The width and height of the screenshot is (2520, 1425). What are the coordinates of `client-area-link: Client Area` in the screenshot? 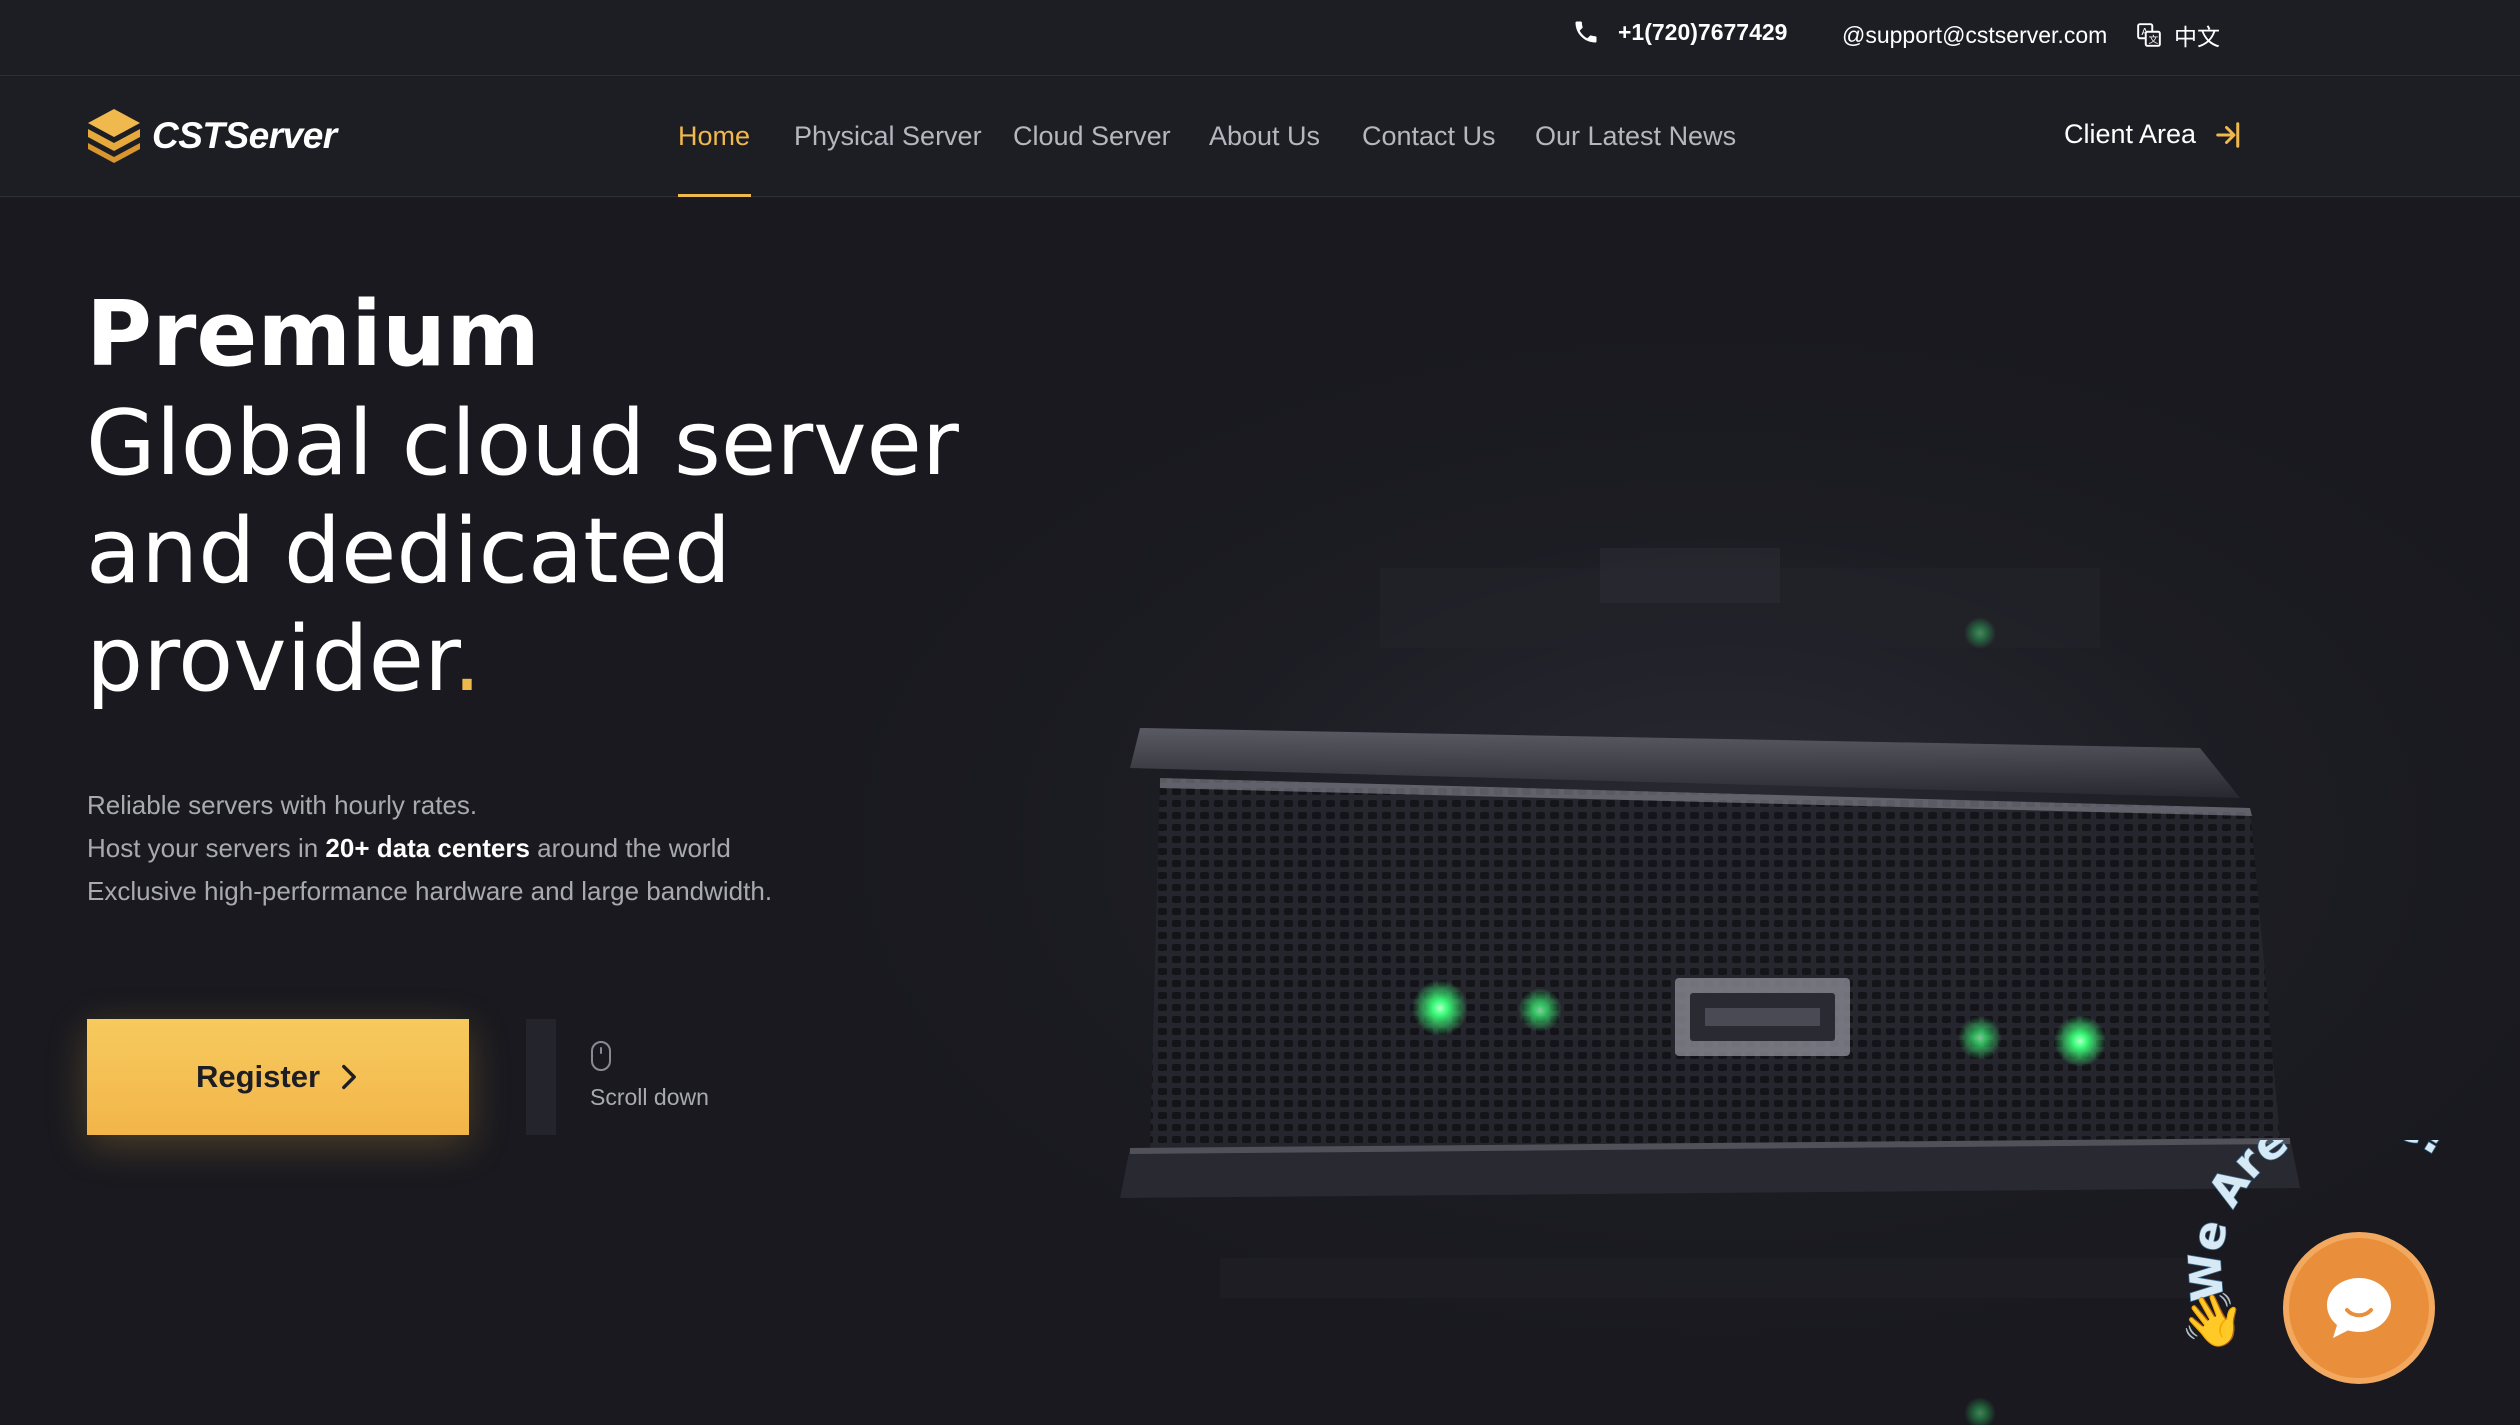 It's located at (2154, 134).